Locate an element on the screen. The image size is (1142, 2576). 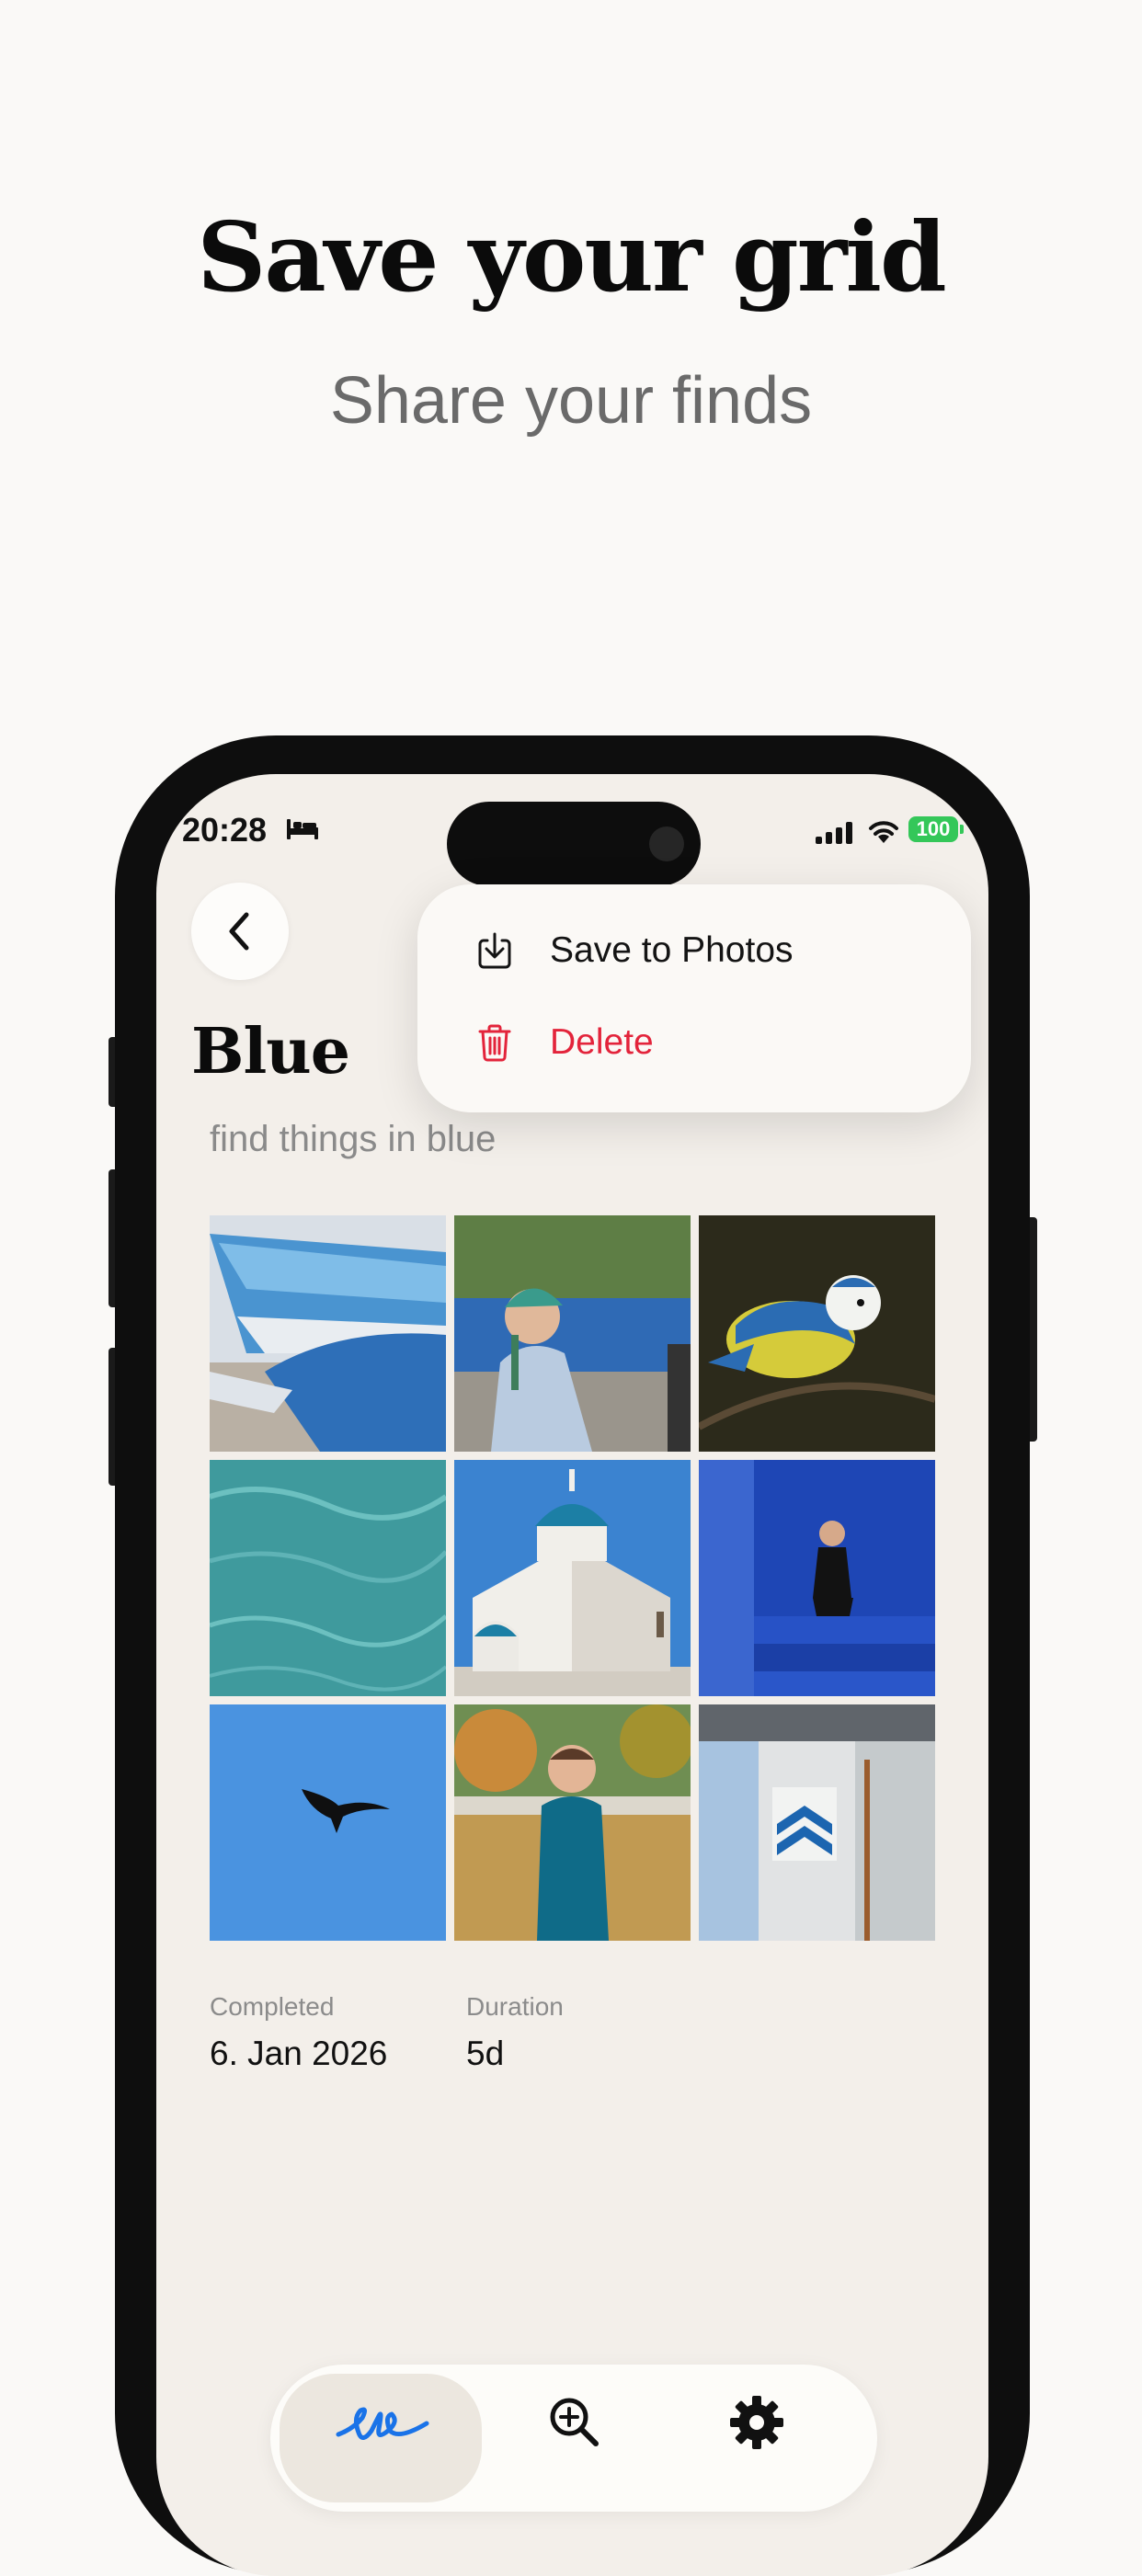
grid-title: Blue is located at coordinates (270, 1052).